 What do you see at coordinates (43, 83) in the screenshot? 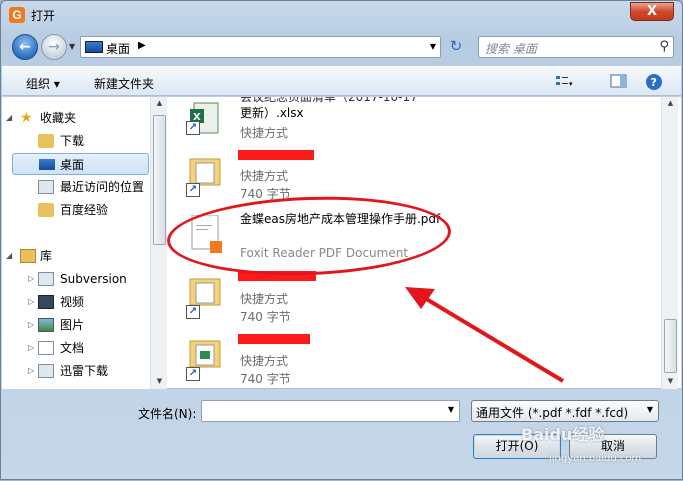
I see `organize-button: 组织 ▾` at bounding box center [43, 83].